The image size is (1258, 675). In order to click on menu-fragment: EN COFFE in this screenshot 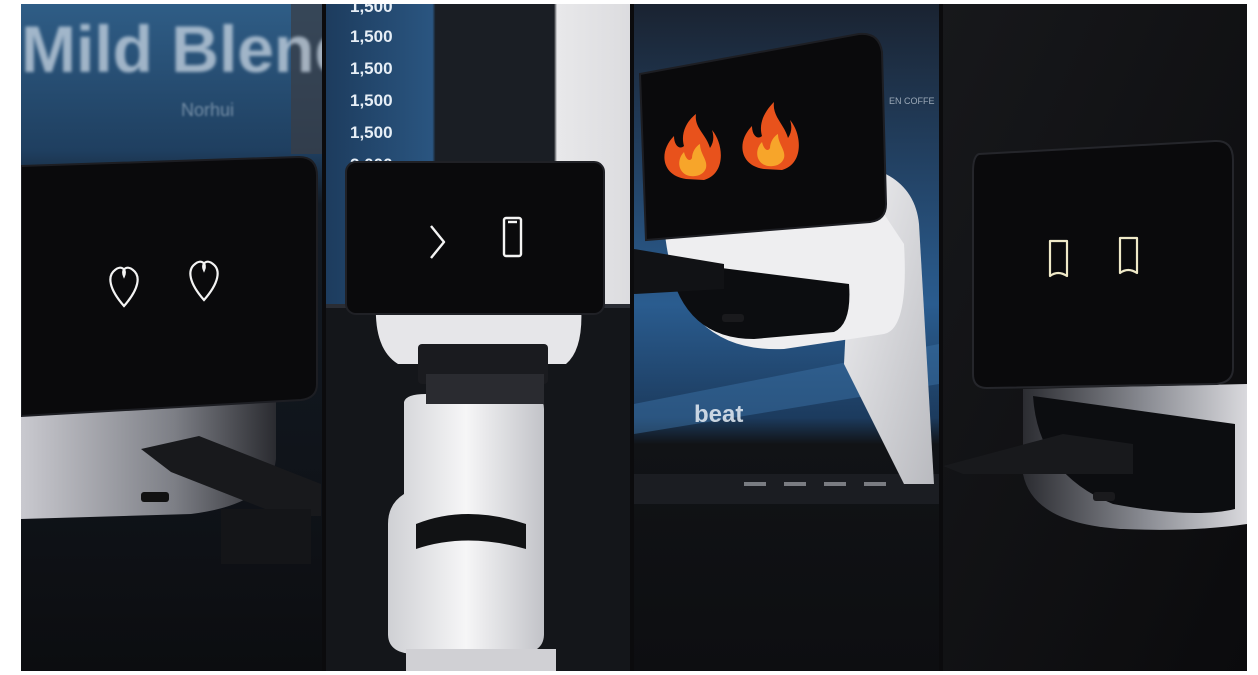, I will do `click(912, 101)`.